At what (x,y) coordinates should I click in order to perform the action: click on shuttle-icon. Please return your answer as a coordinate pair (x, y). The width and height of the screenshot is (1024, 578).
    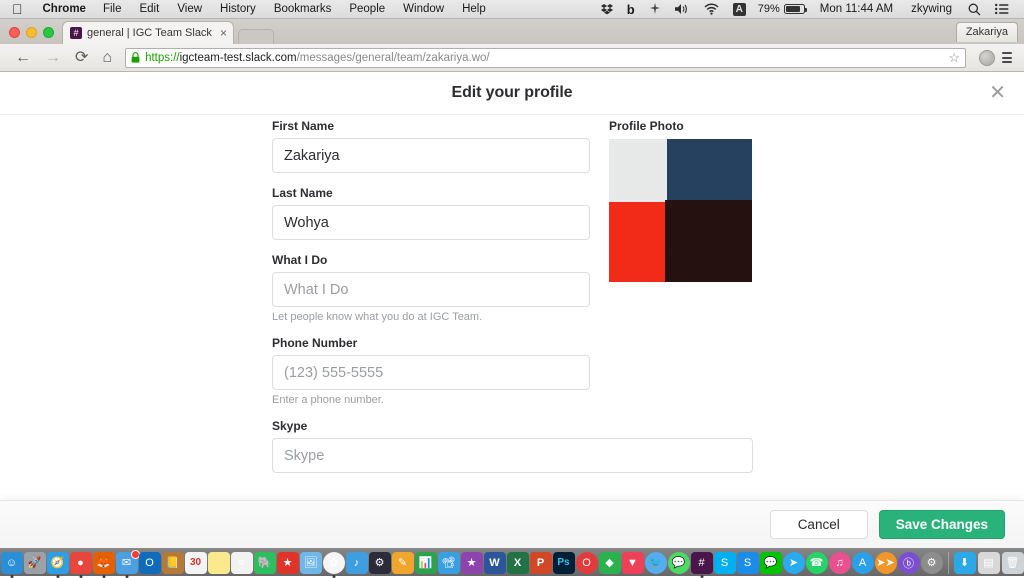
    Looking at the image, I should click on (655, 9).